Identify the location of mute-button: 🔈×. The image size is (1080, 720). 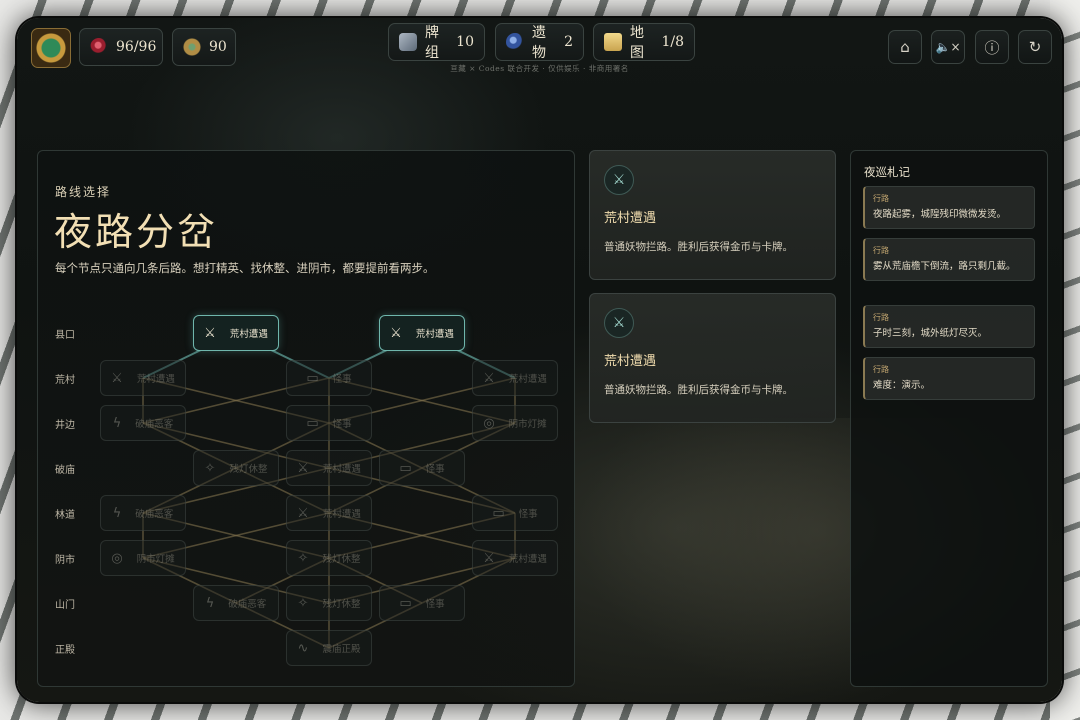
(948, 47).